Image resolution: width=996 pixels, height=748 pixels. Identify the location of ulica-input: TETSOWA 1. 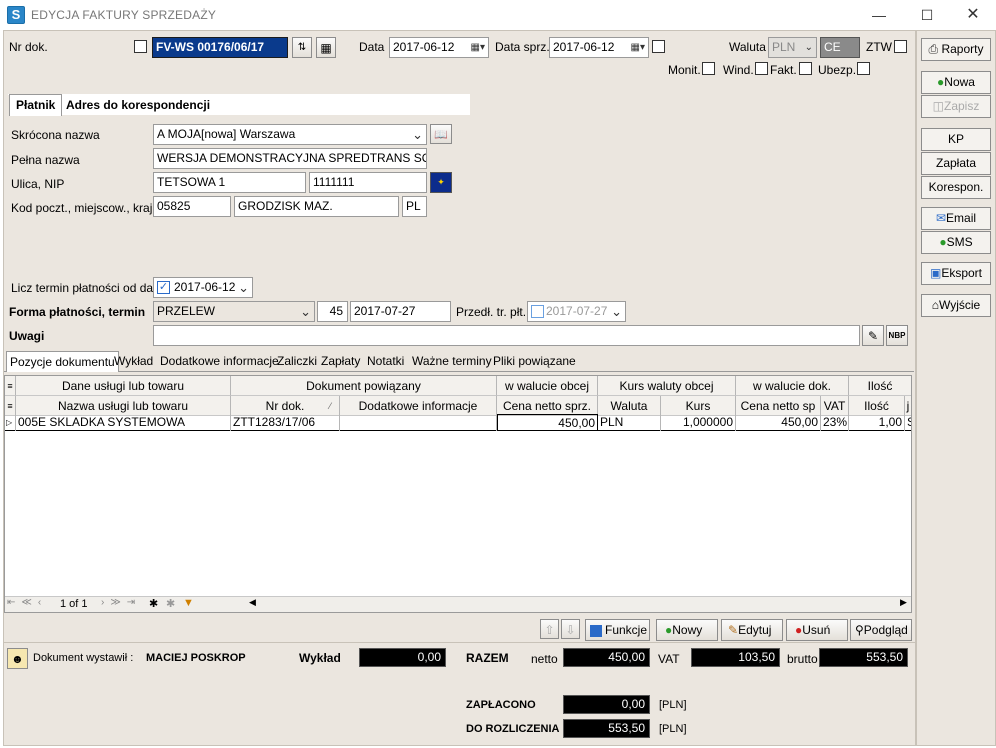
(229, 182).